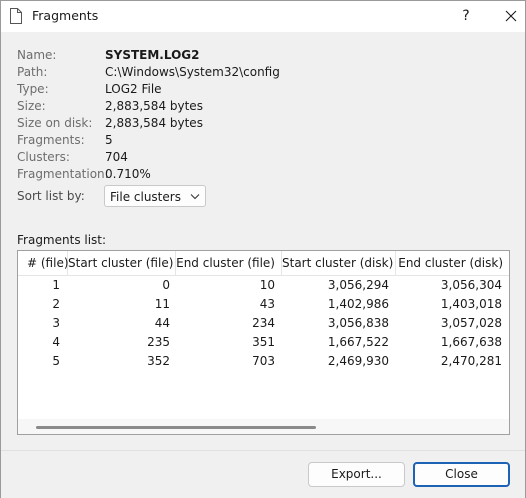 The image size is (526, 498). I want to click on cell-end-cluster-file: 703, so click(263, 361).